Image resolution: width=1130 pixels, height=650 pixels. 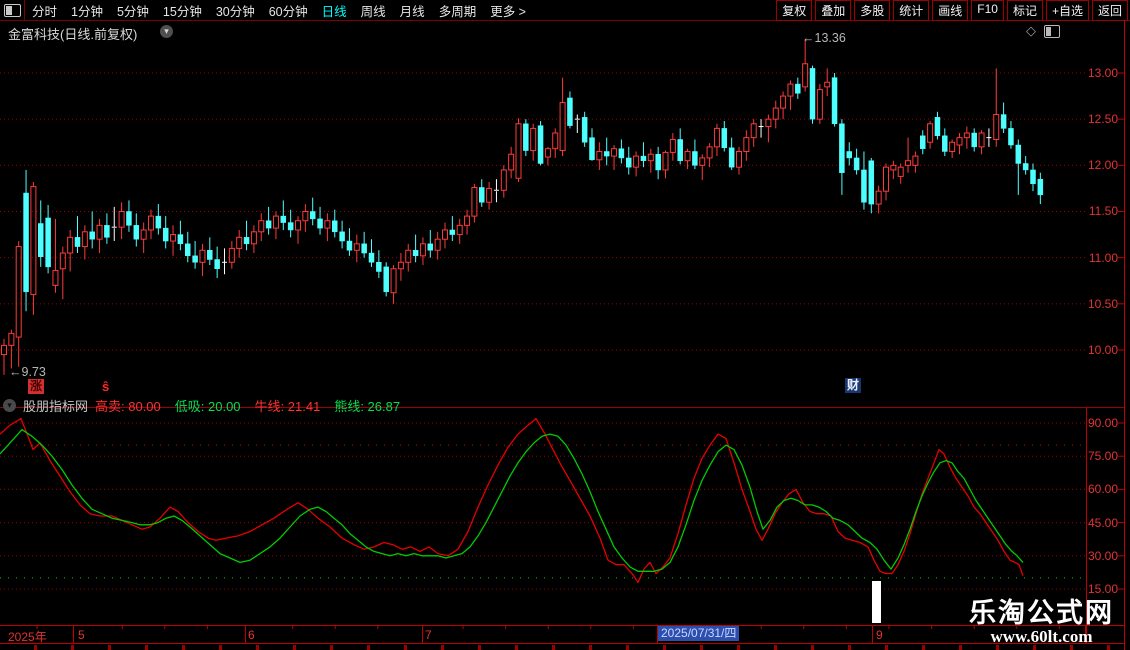 What do you see at coordinates (27, 637) in the screenshot?
I see `axis-year-label: 2025年` at bounding box center [27, 637].